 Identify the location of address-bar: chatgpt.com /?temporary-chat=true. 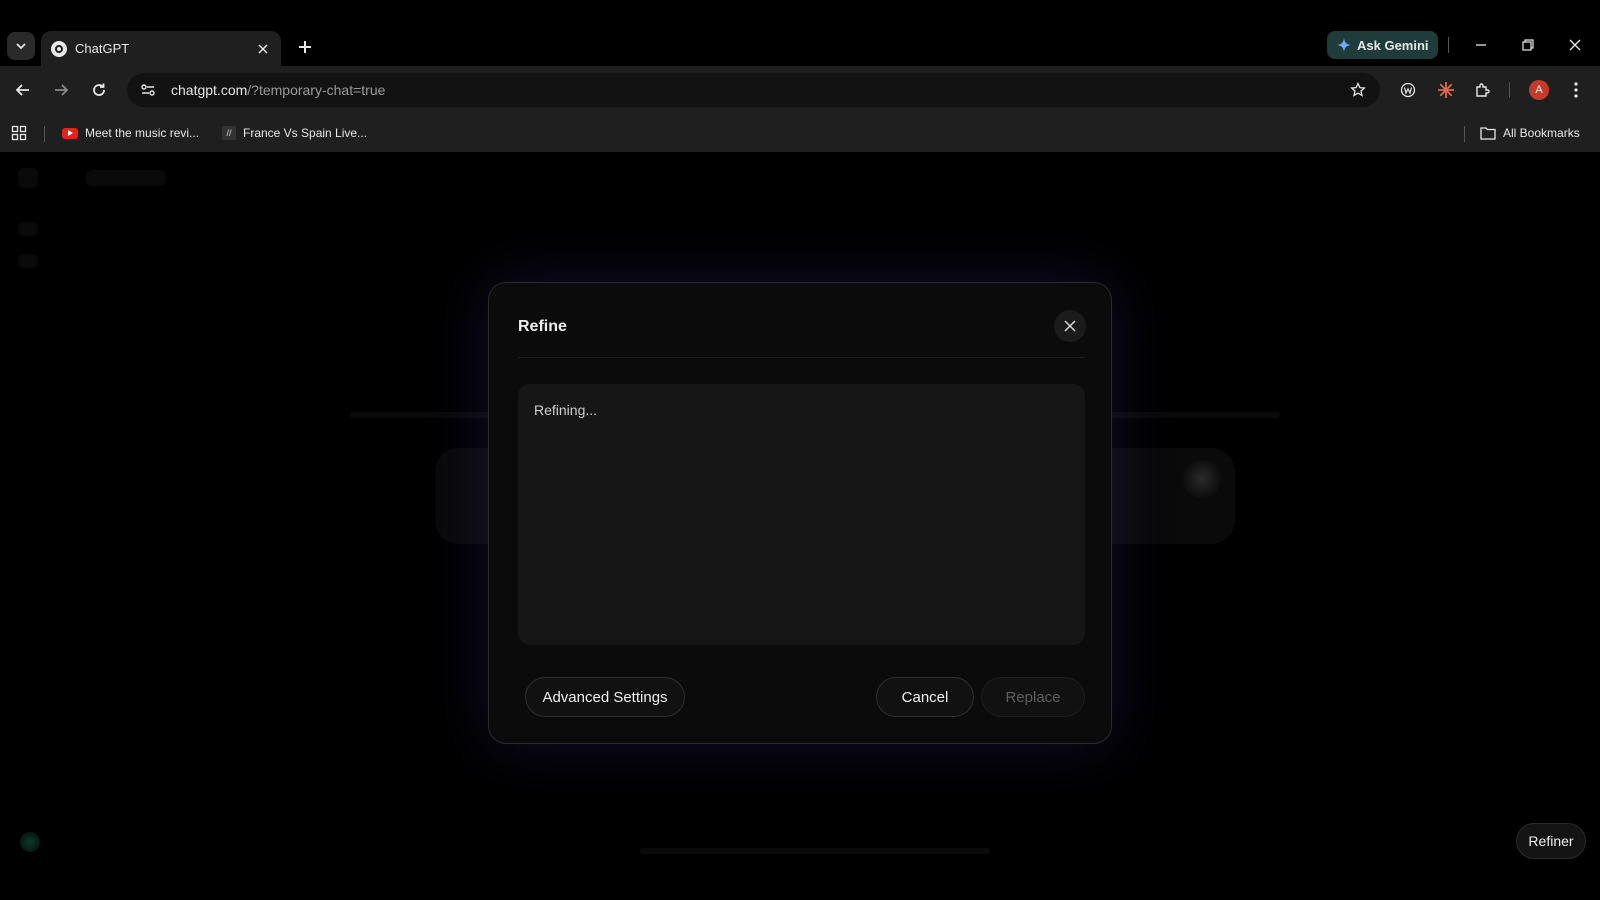
(753, 90).